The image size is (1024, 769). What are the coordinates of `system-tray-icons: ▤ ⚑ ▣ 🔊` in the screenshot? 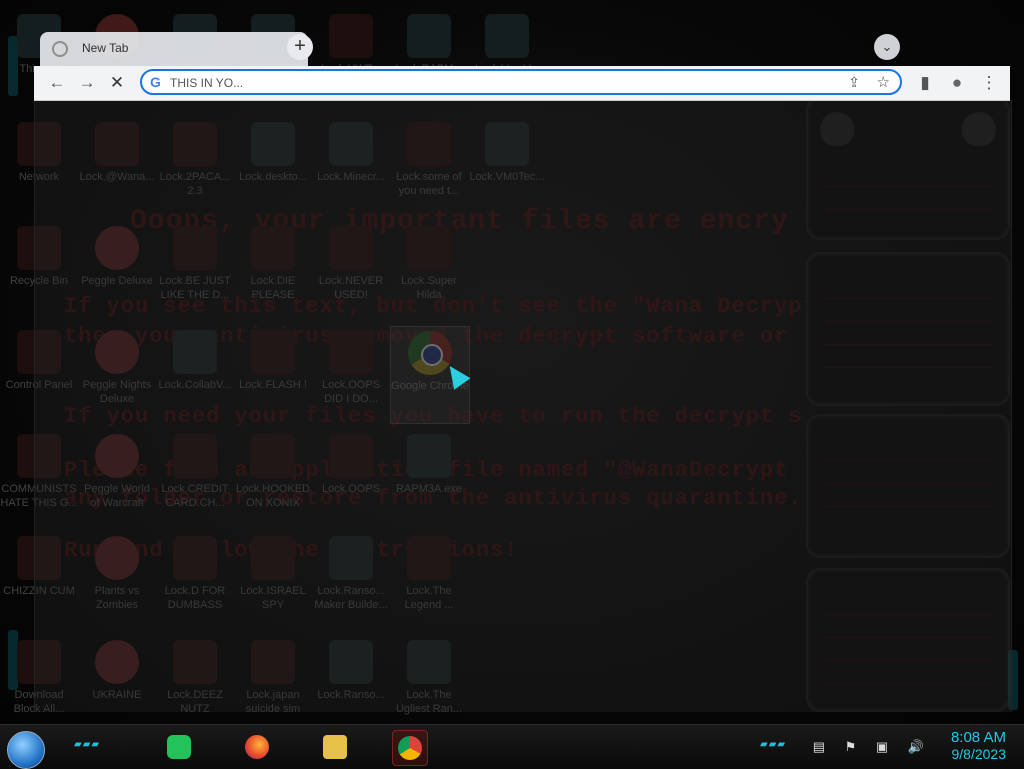 It's located at (872, 747).